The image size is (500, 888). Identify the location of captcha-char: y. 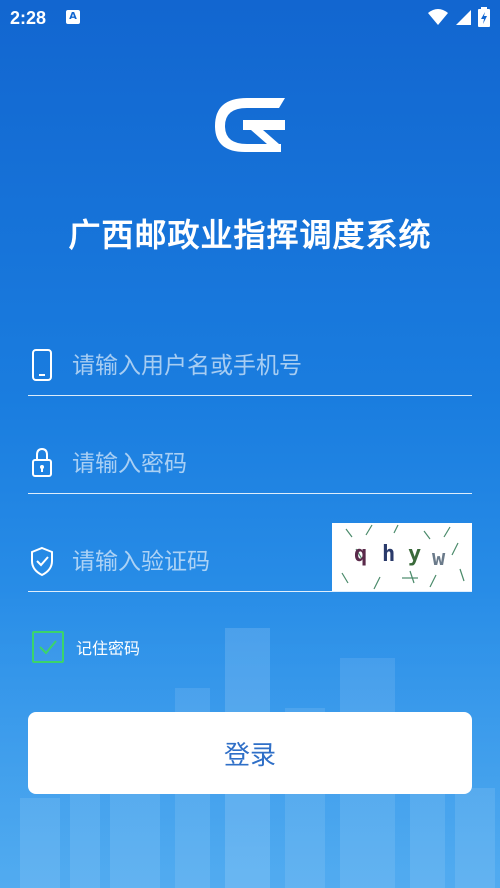
(414, 554).